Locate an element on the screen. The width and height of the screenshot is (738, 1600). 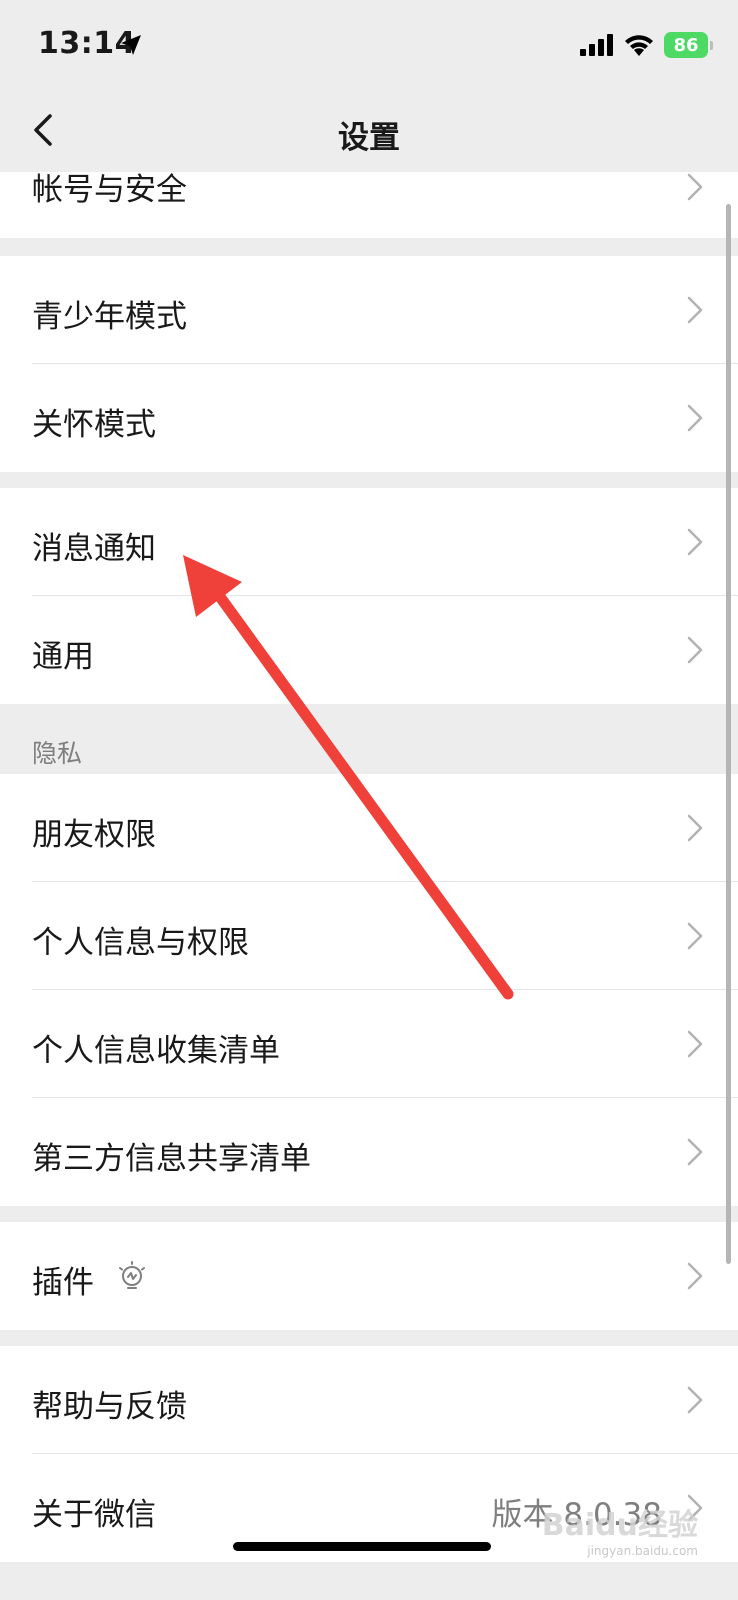
cell-friend-permissions: 朋友权限 is located at coordinates (369, 828).